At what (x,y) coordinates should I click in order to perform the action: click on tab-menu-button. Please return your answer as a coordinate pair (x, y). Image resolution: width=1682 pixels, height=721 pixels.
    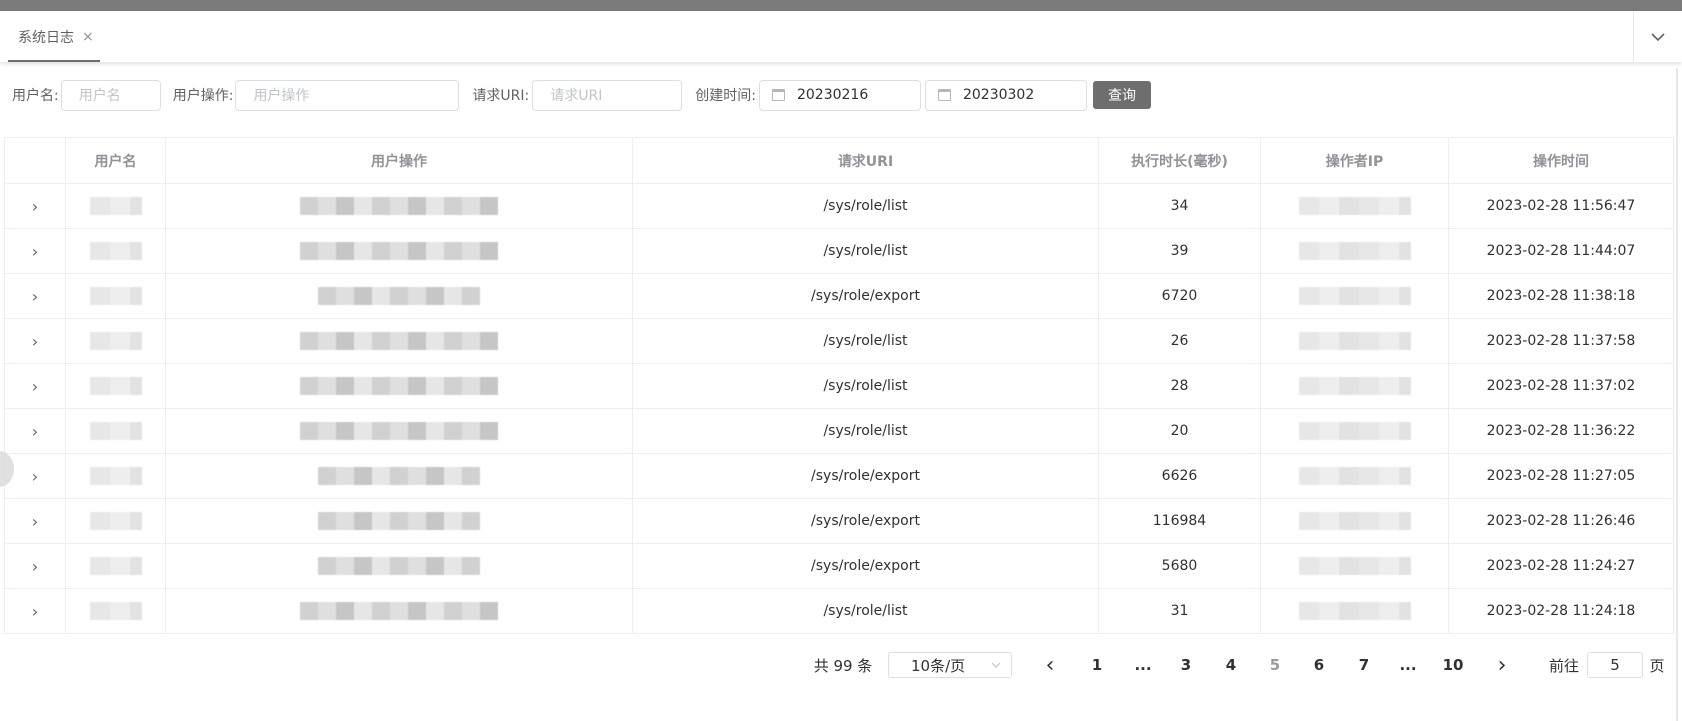
    Looking at the image, I should click on (1657, 36).